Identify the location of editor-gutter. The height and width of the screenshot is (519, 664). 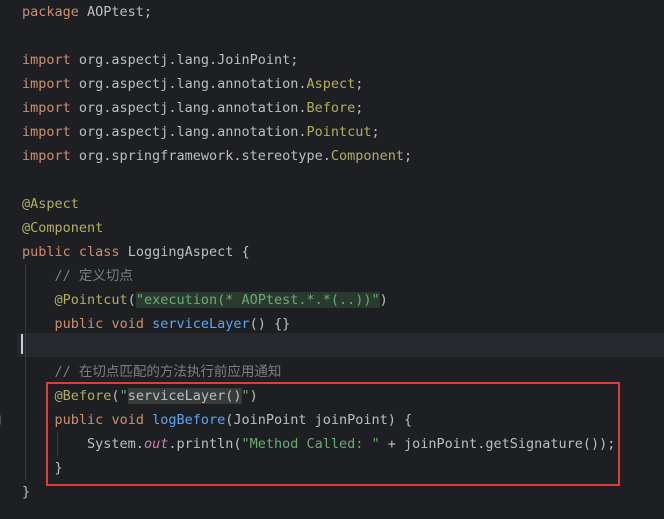
(8, 259).